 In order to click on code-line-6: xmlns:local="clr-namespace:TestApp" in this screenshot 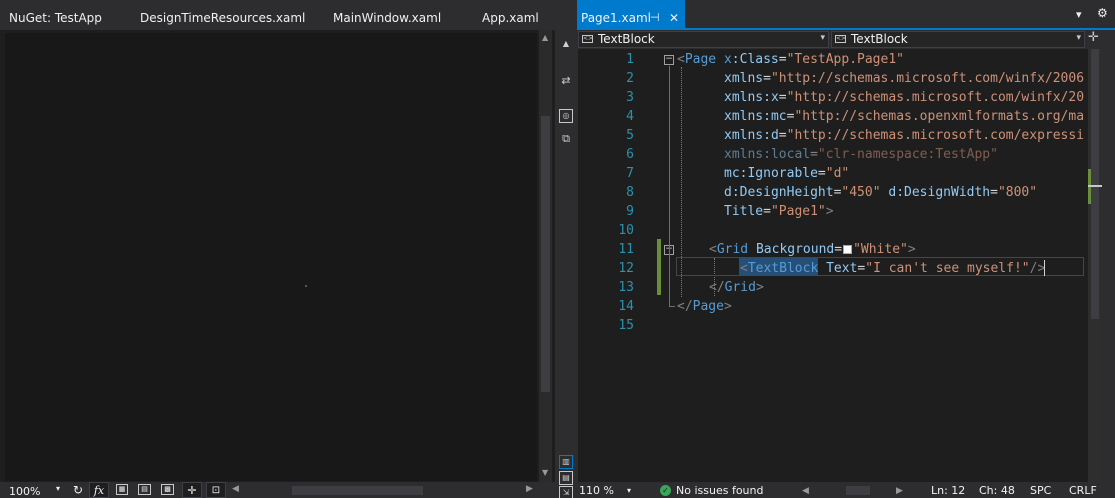, I will do `click(861, 154)`.